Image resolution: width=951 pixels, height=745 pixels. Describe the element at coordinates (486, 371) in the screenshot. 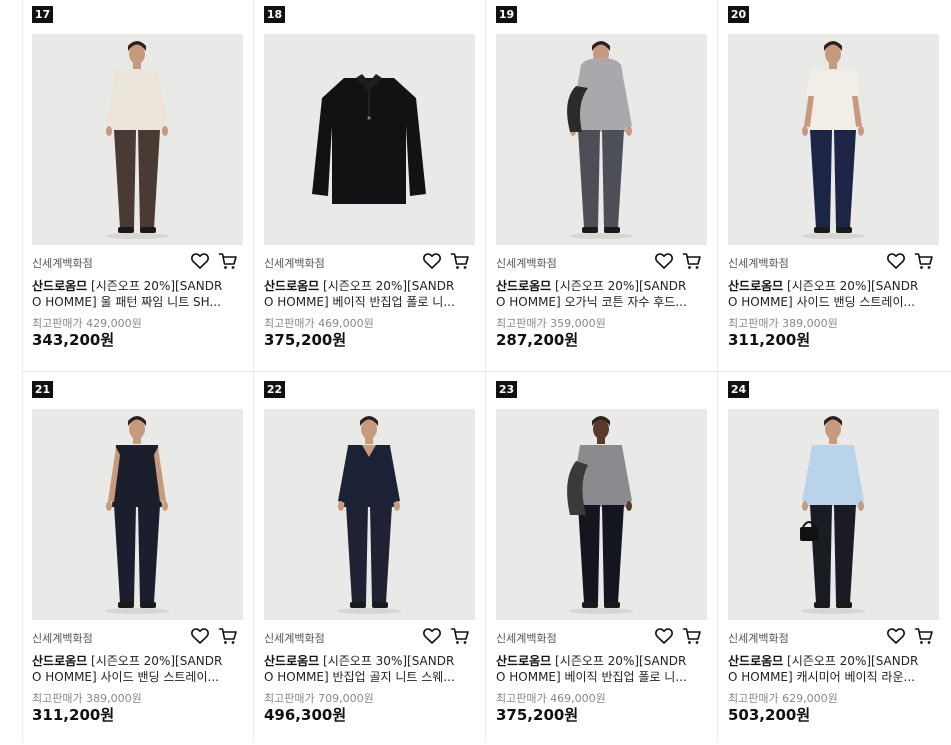

I see `divider` at that location.